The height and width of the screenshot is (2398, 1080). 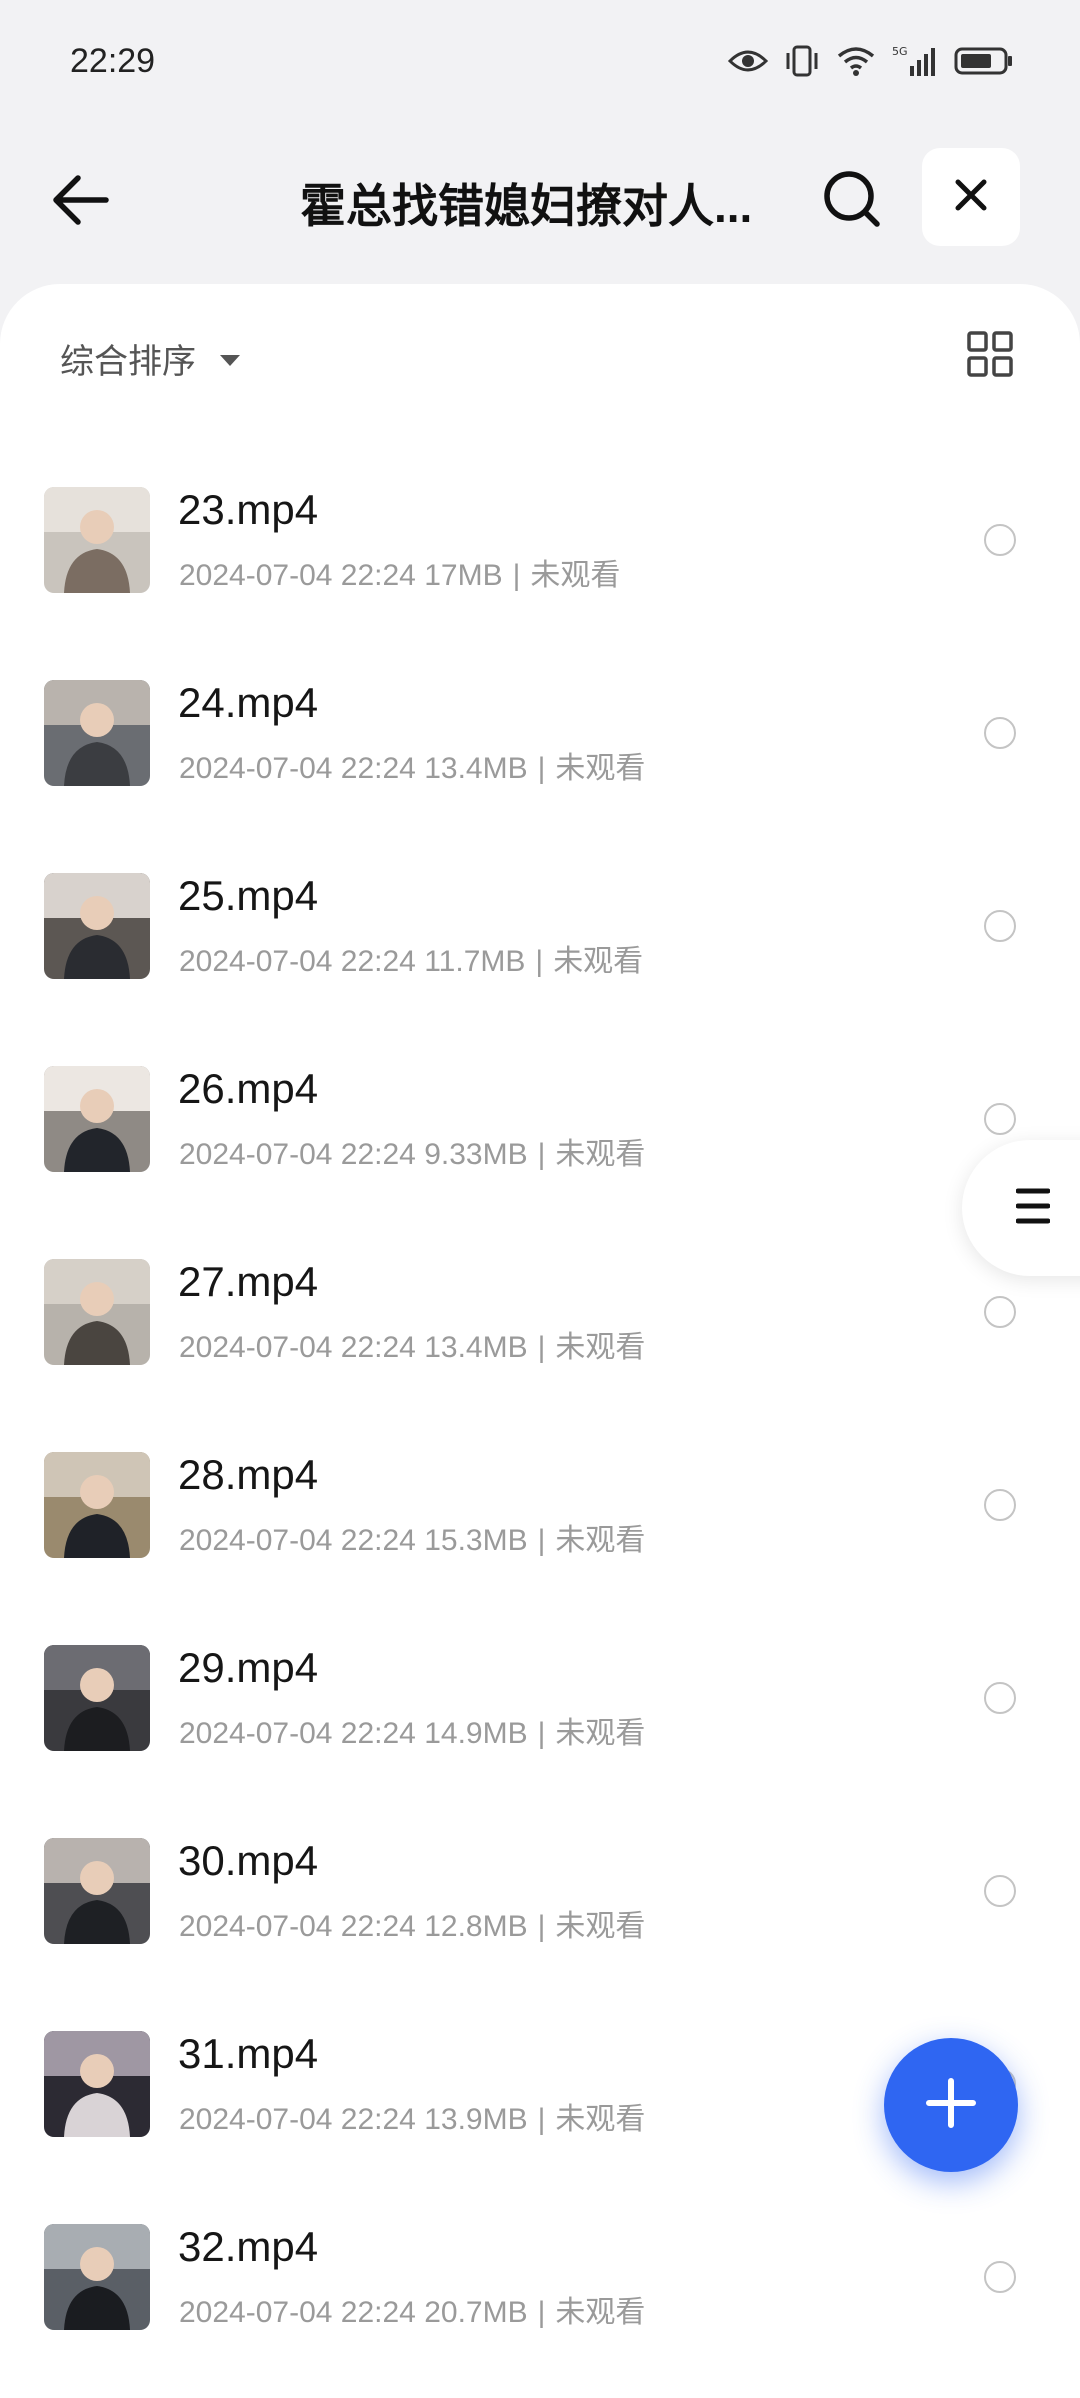 What do you see at coordinates (248, 1474) in the screenshot?
I see `file-name: 28.mp4` at bounding box center [248, 1474].